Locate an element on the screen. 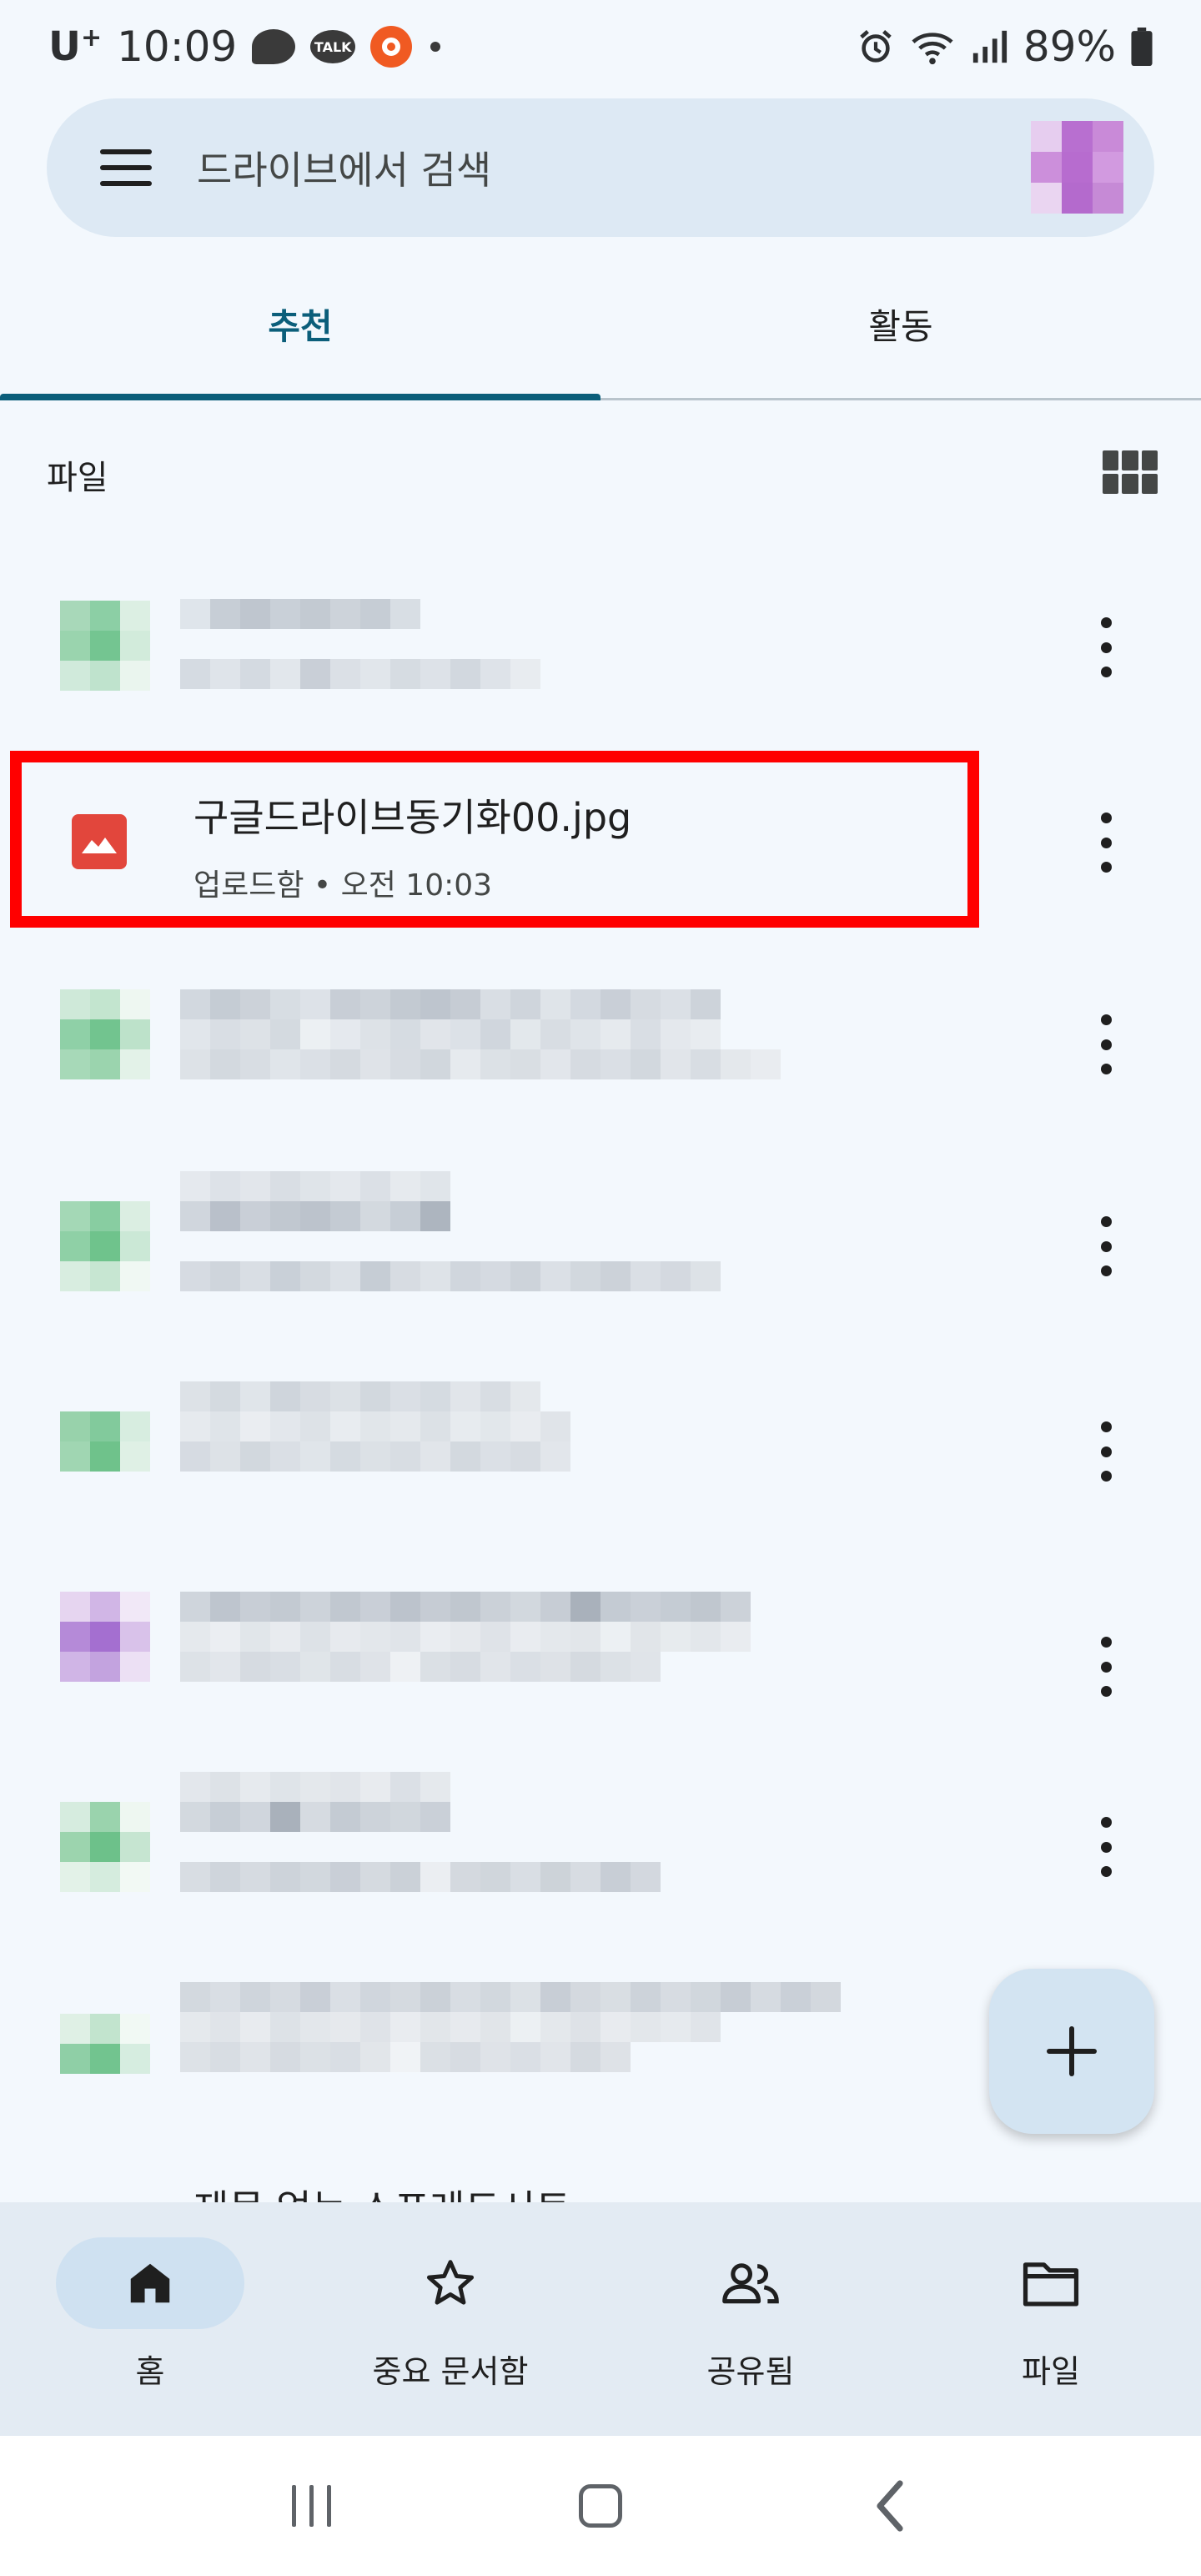  home-square-icon is located at coordinates (600, 2506).